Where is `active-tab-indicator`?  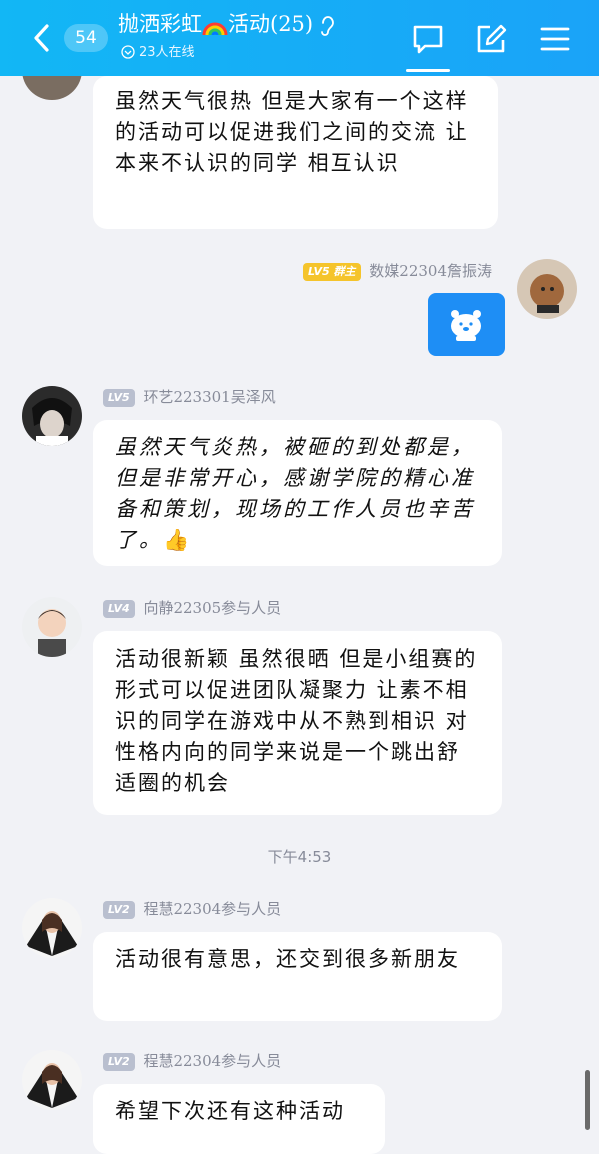
active-tab-indicator is located at coordinates (428, 70).